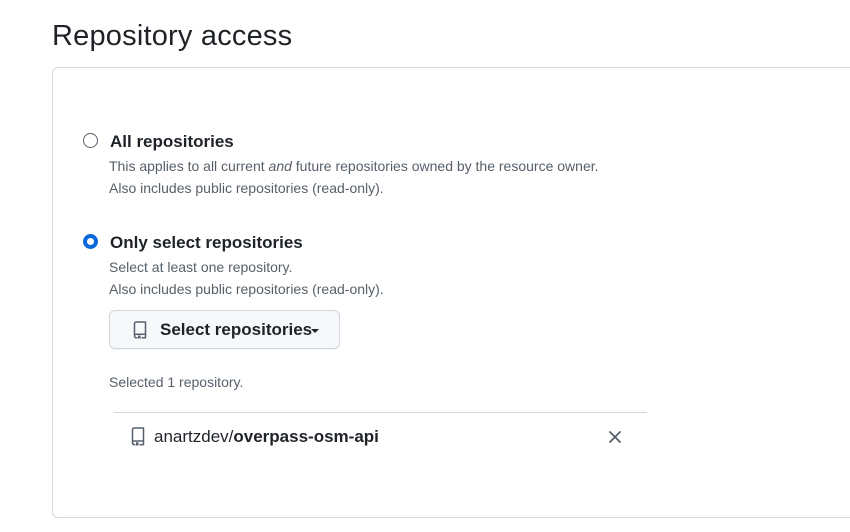 The width and height of the screenshot is (850, 532). Describe the element at coordinates (176, 382) in the screenshot. I see `selected-count: Selected 1 repository.` at that location.